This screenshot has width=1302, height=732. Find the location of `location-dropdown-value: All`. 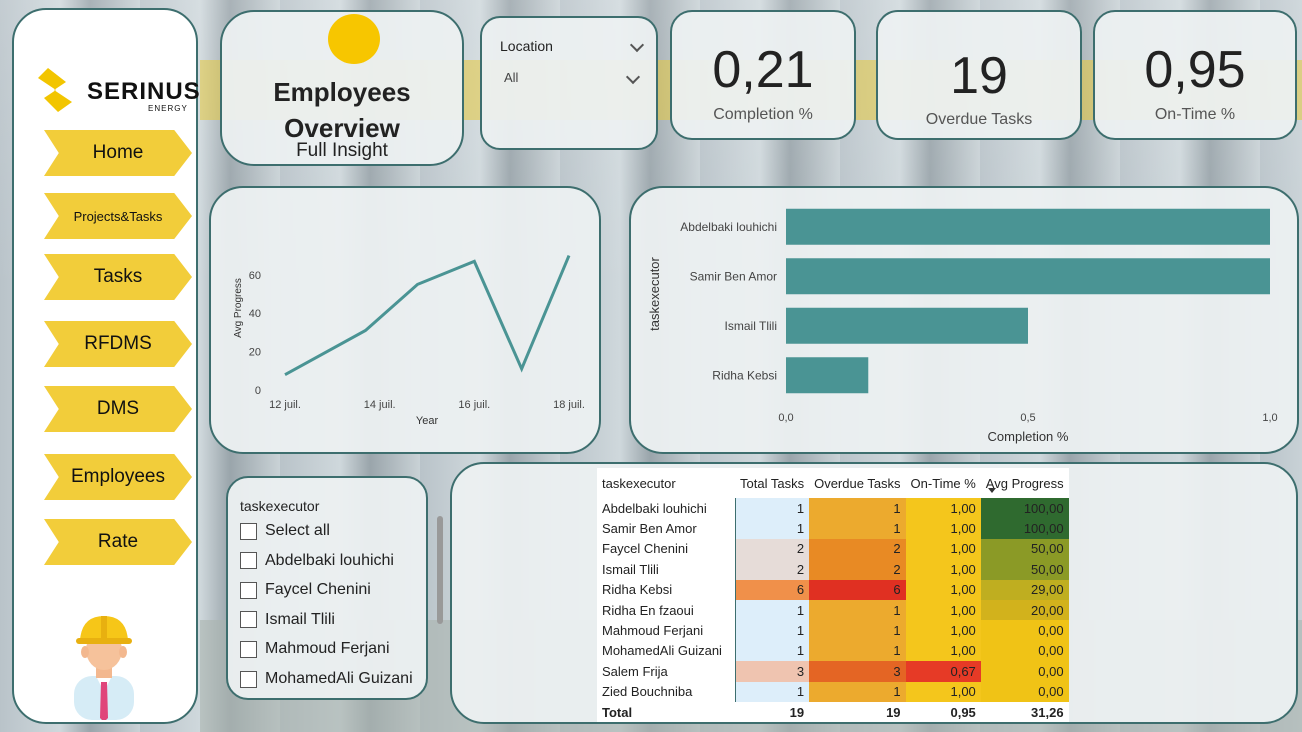

location-dropdown-value: All is located at coordinates (511, 77).